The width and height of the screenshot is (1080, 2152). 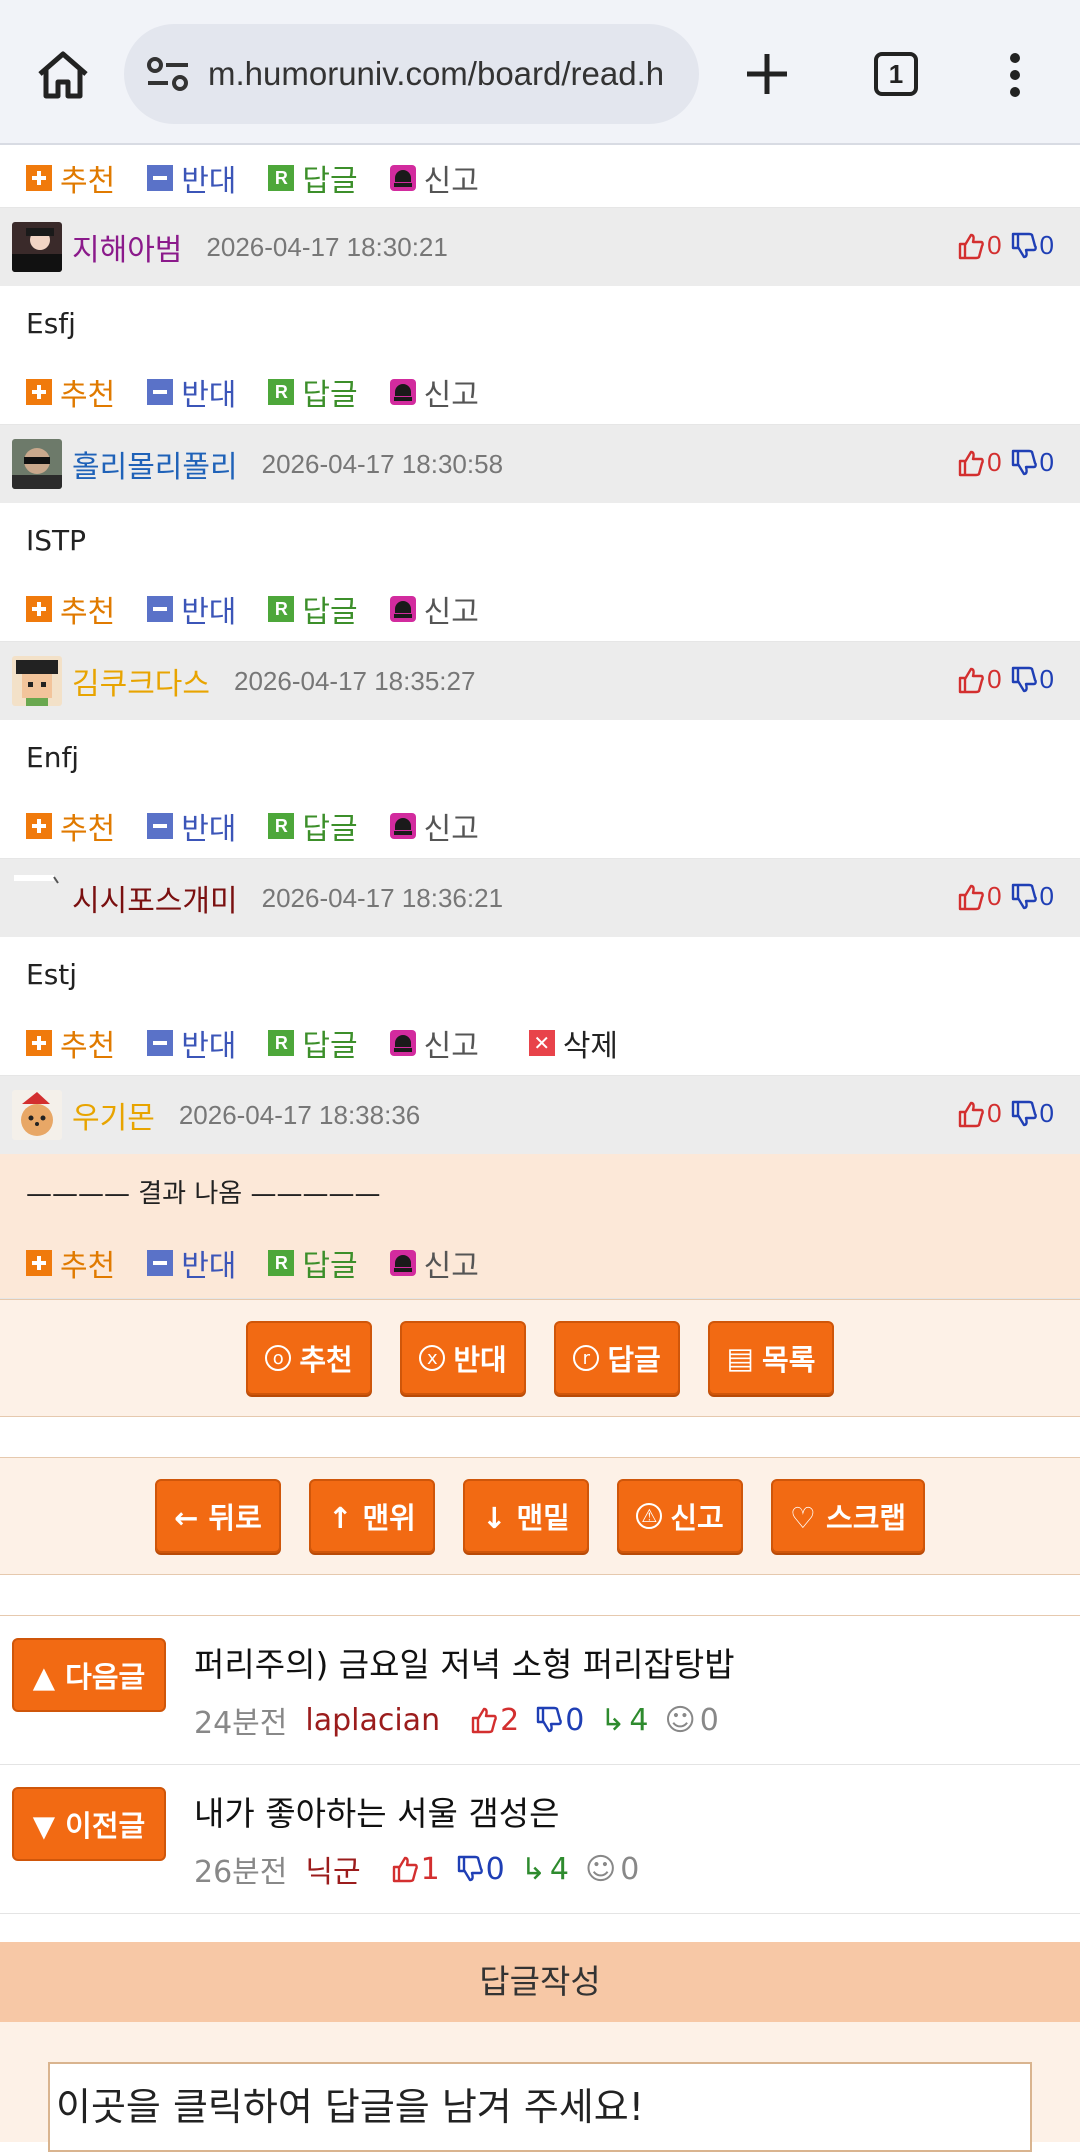 I want to click on comment-nick: 지해아범, so click(x=127, y=247).